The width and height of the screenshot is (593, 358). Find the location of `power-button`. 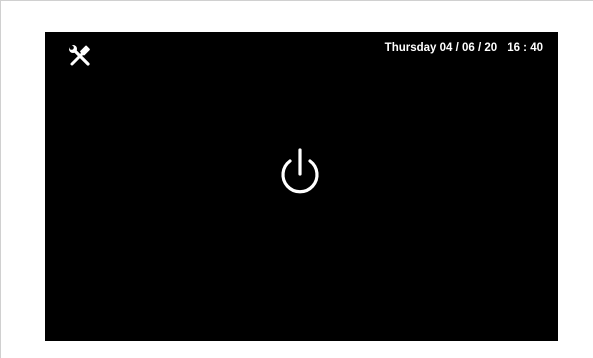

power-button is located at coordinates (300, 174).